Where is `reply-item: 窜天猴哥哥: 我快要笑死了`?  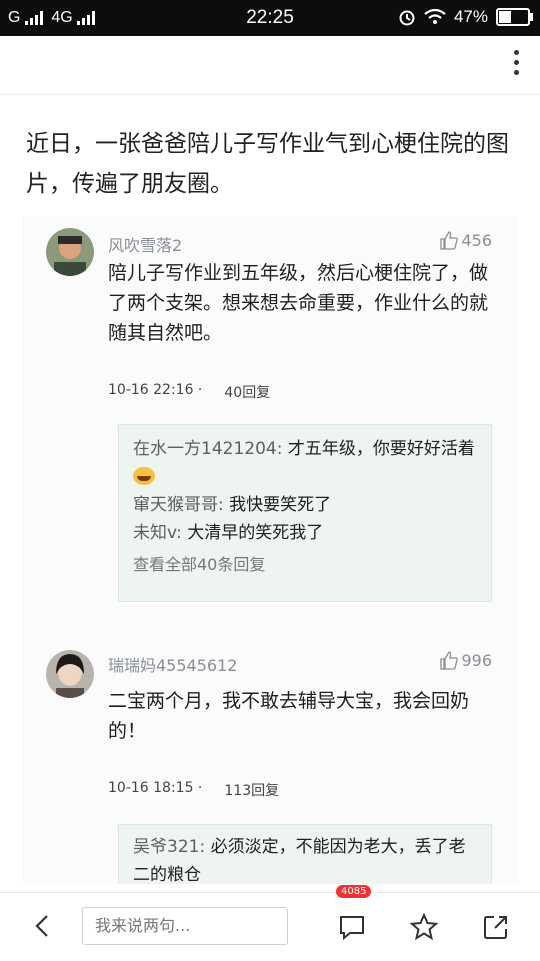 reply-item: 窜天猴哥哥: 我快要笑死了 is located at coordinates (305, 505).